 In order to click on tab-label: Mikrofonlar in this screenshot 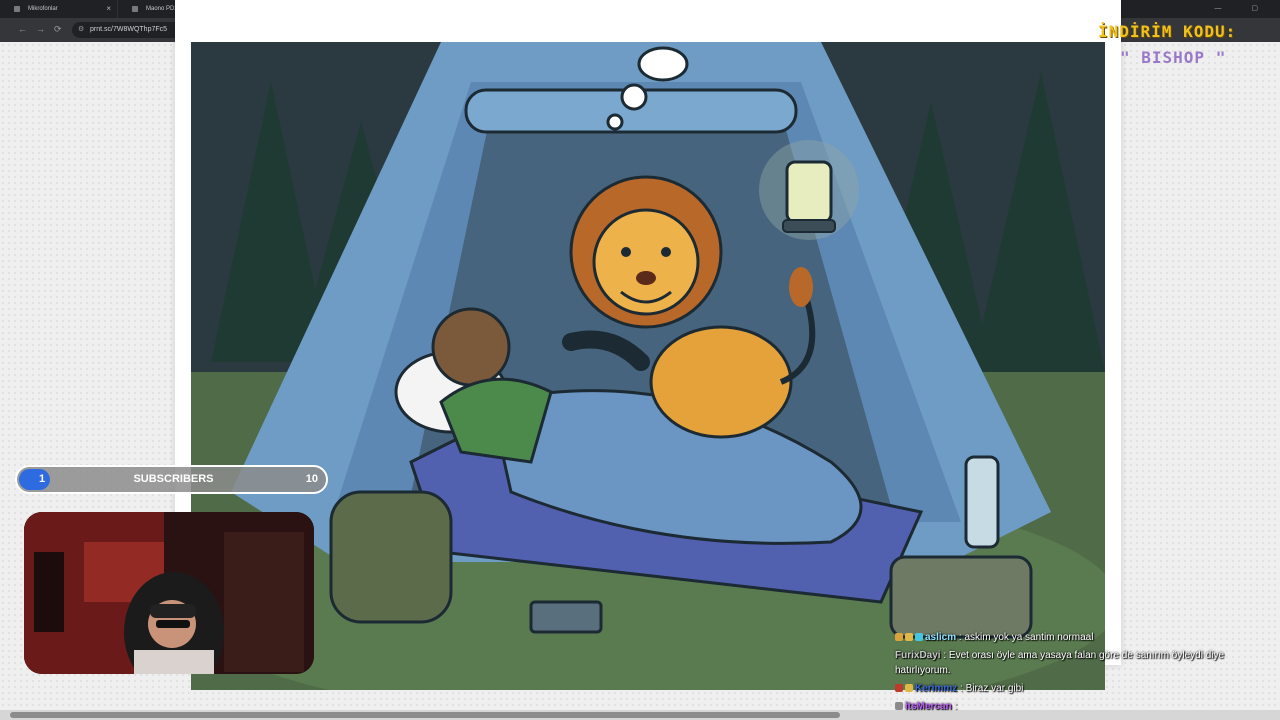, I will do `click(43, 9)`.